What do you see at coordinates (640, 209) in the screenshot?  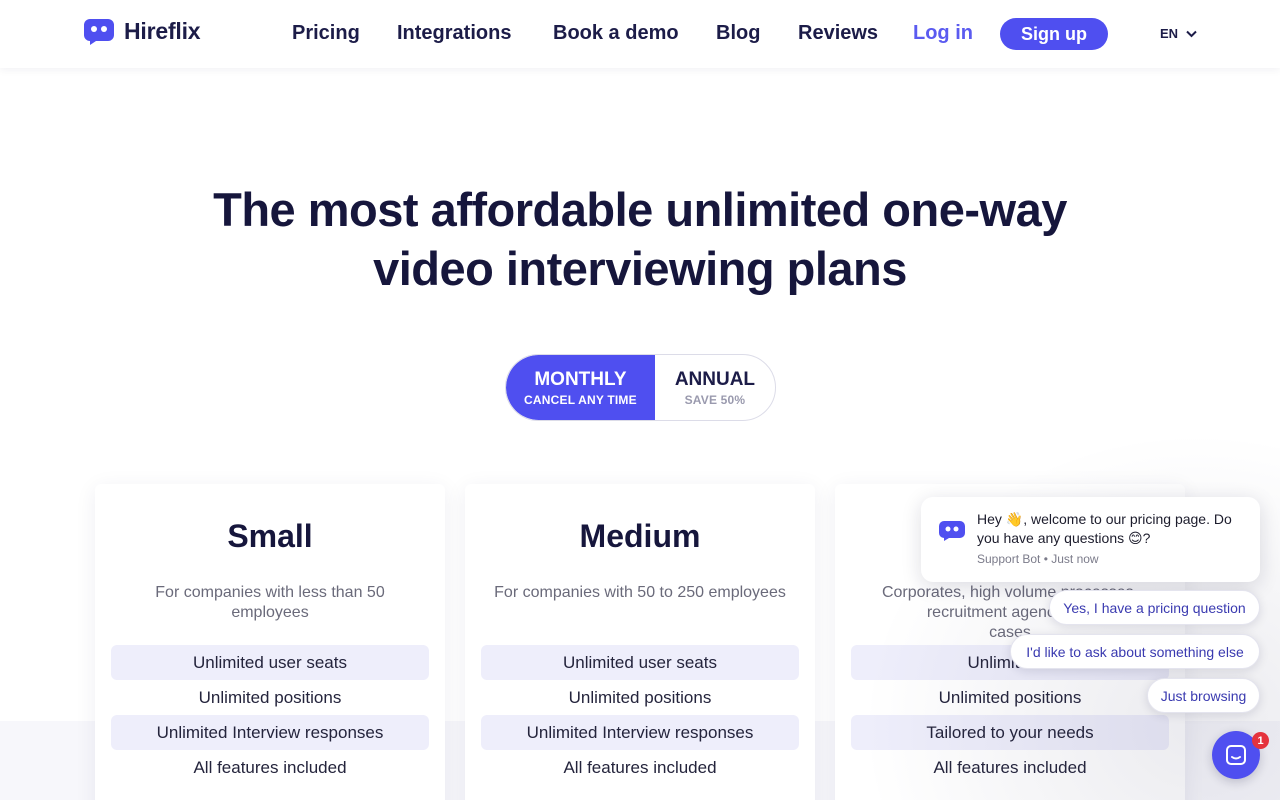 I see `page-title-line-1: The most affordable unlimited one-way` at bounding box center [640, 209].